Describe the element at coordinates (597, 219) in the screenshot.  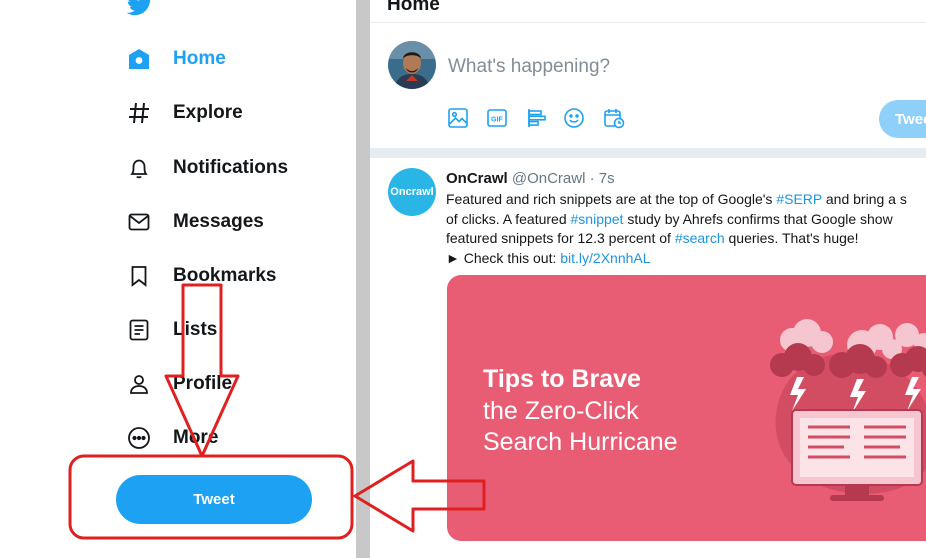
I see `hashtag-link: #snippet` at that location.